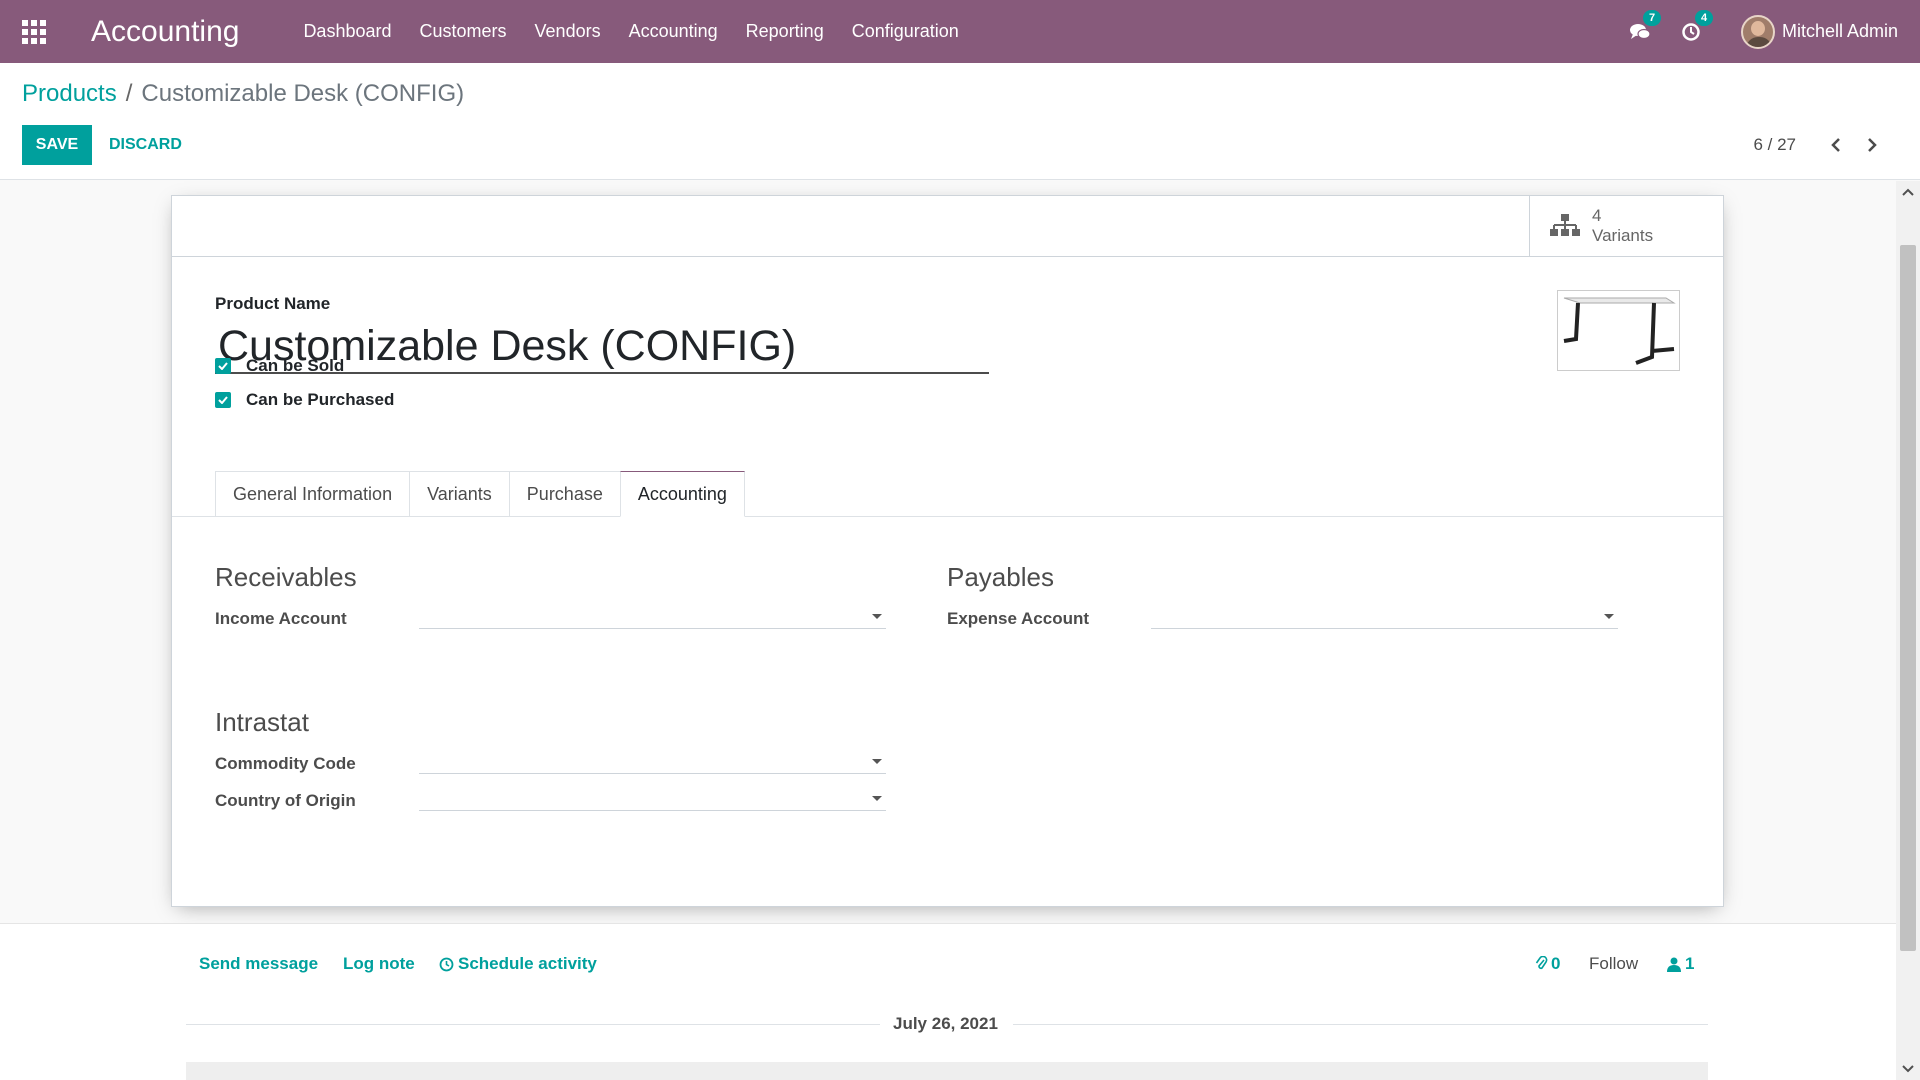 The image size is (1920, 1080). I want to click on paperclip-icon, so click(1541, 963).